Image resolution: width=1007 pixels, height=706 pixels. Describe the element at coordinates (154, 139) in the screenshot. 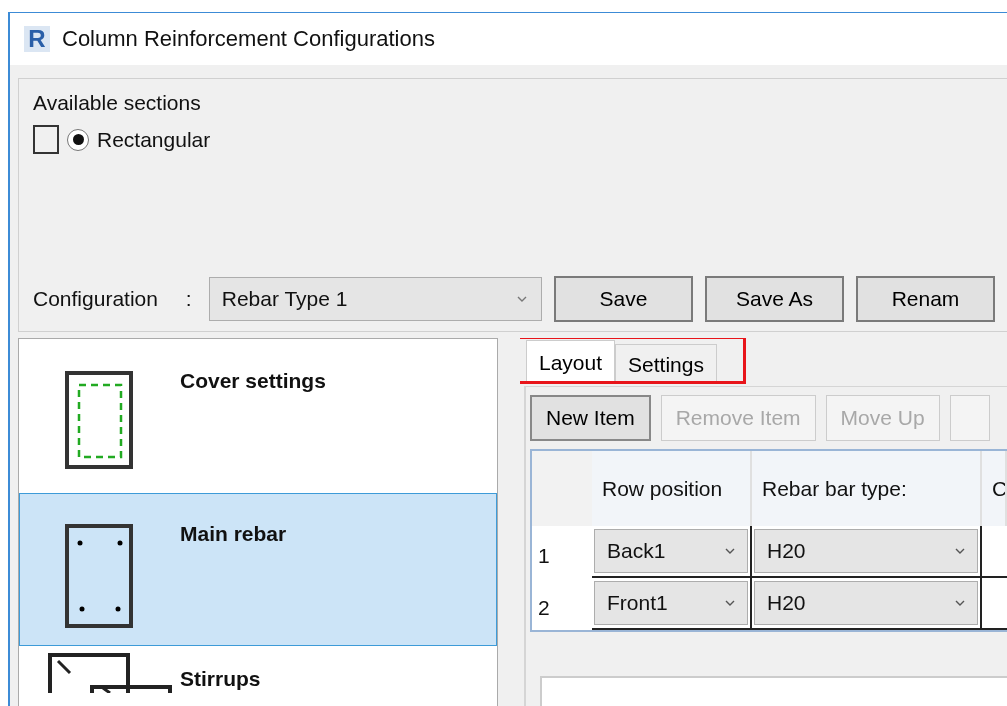

I see `radio-label: Rectangular` at that location.